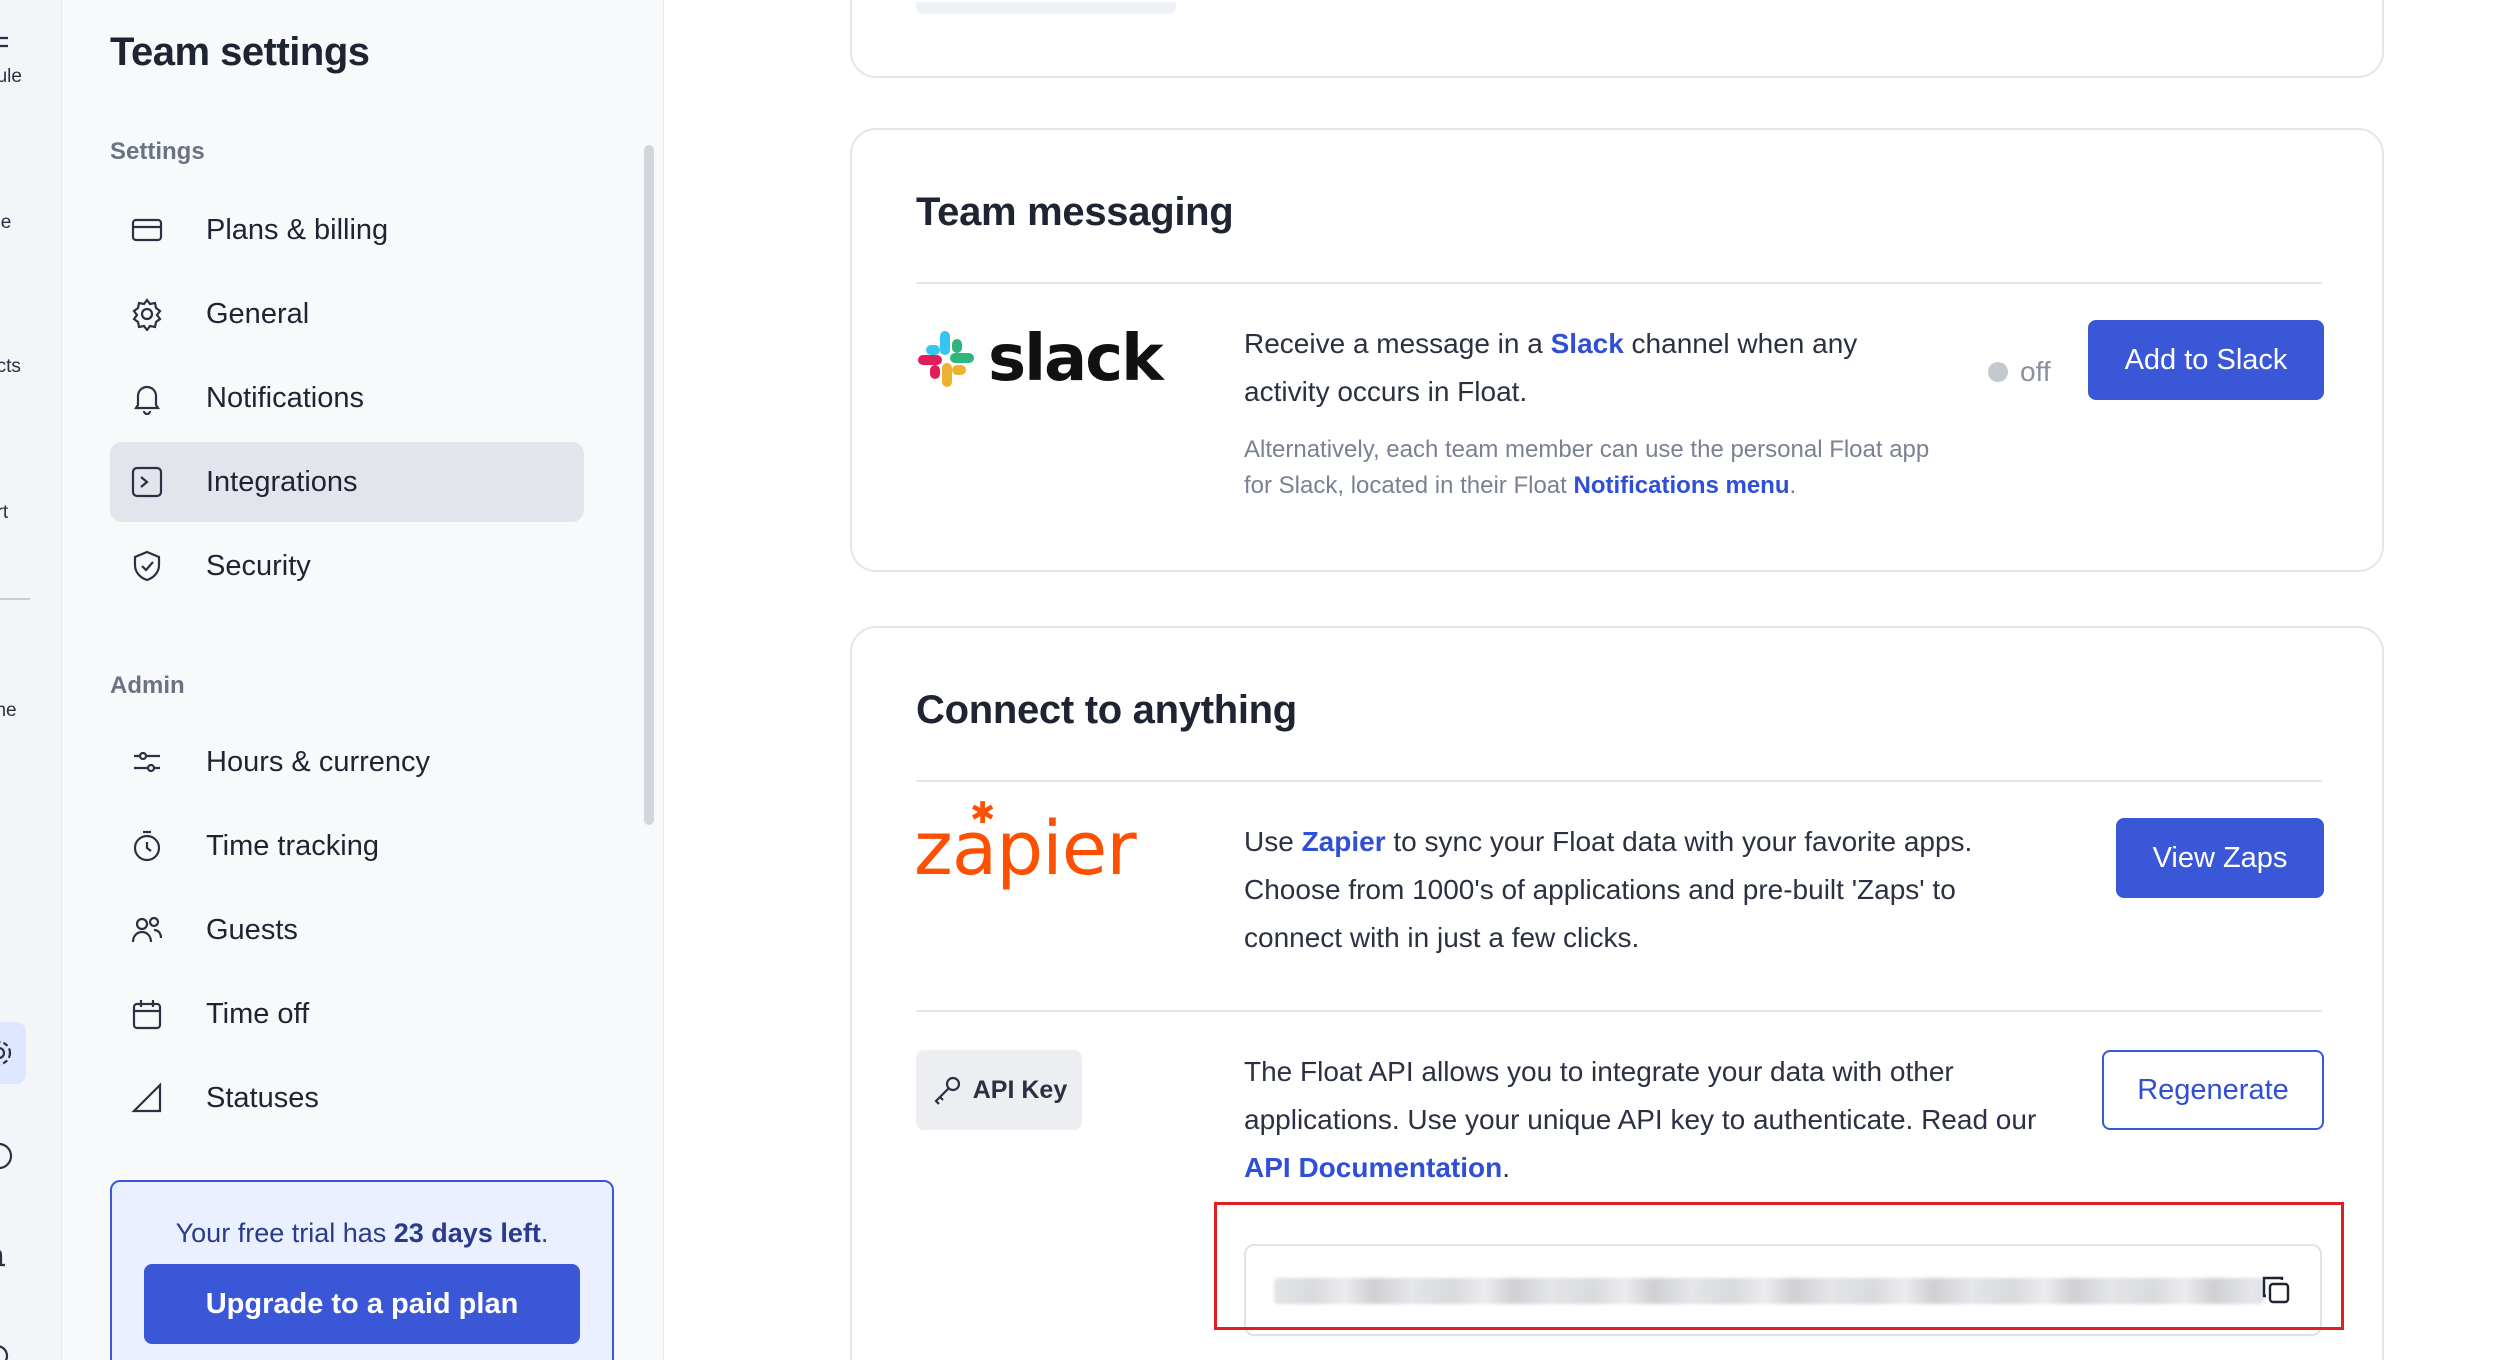 The width and height of the screenshot is (2520, 1360). What do you see at coordinates (2213, 1090) in the screenshot?
I see `regenerate-button: Regenerate` at bounding box center [2213, 1090].